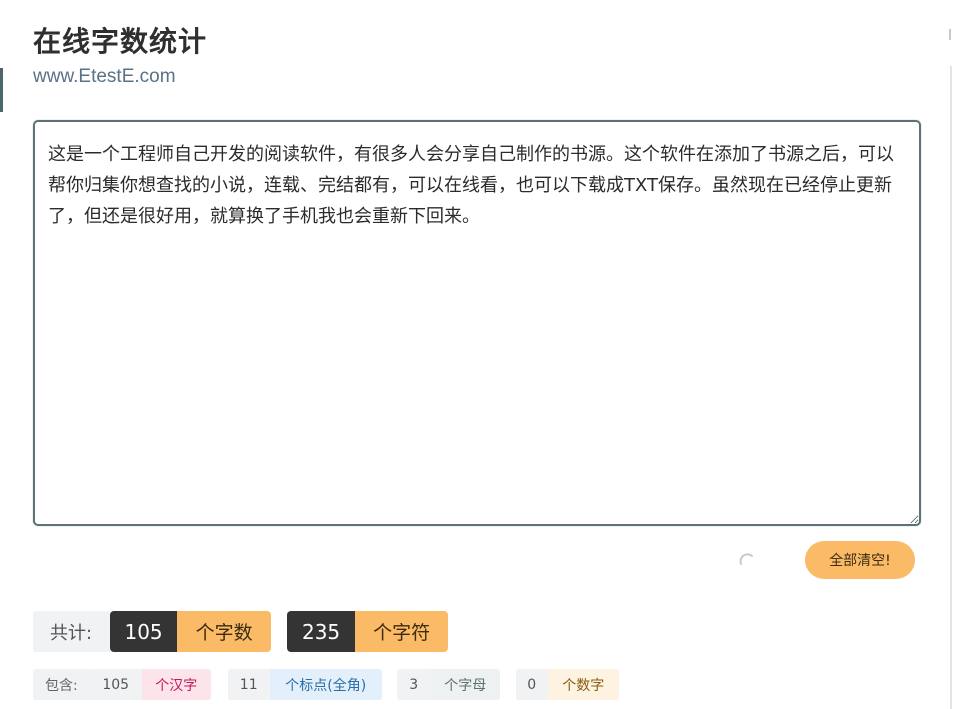 The height and width of the screenshot is (709, 953). I want to click on letter-count-unit: 个字母, so click(465, 684).